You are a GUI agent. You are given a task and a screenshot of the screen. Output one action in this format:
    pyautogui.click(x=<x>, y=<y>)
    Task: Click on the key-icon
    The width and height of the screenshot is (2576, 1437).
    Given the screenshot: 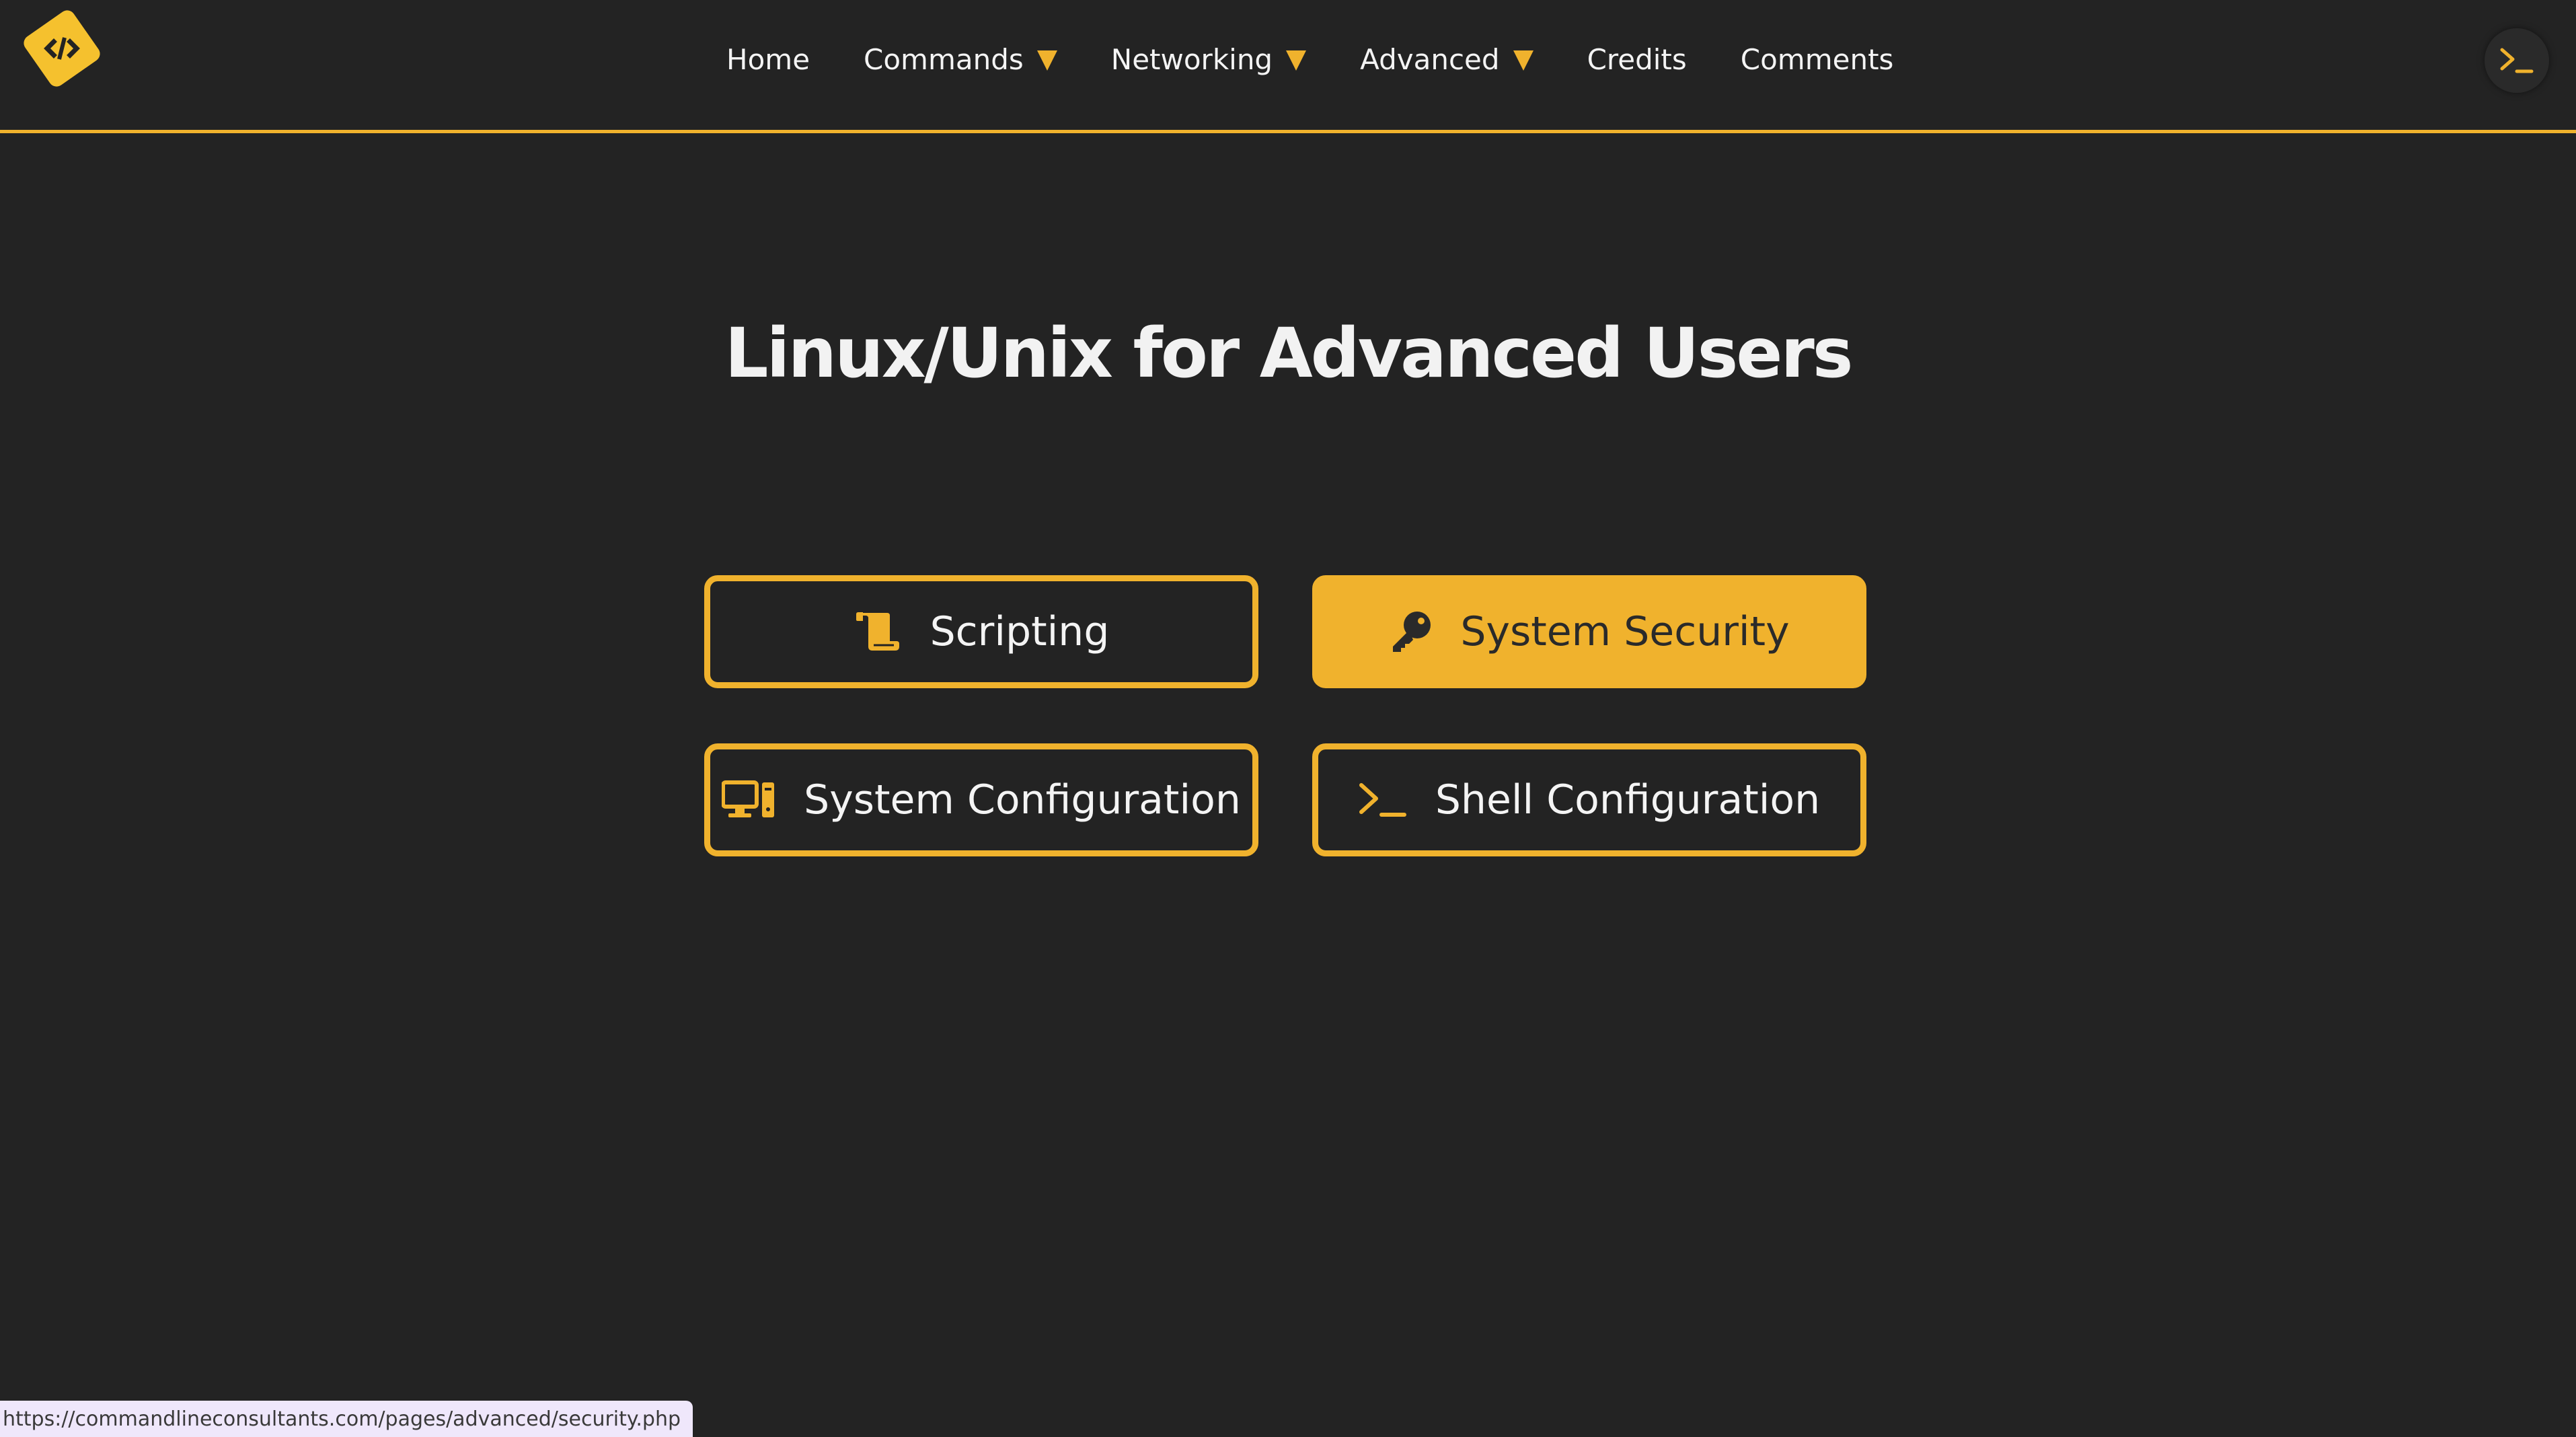 What is the action you would take?
    pyautogui.click(x=1410, y=631)
    